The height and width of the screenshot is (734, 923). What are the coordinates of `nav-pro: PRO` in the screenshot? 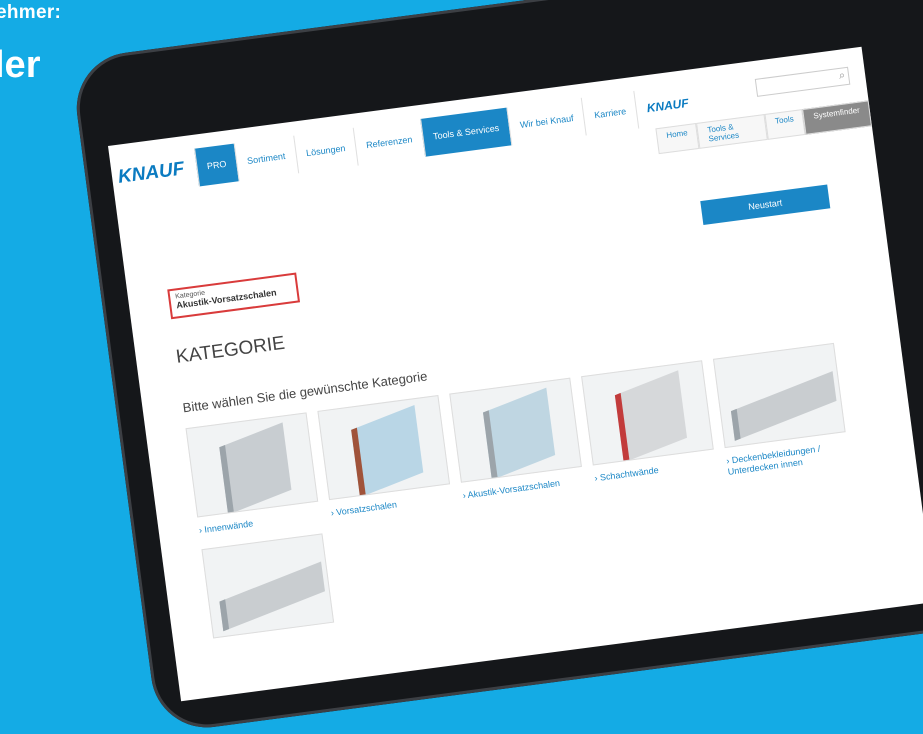 It's located at (216, 165).